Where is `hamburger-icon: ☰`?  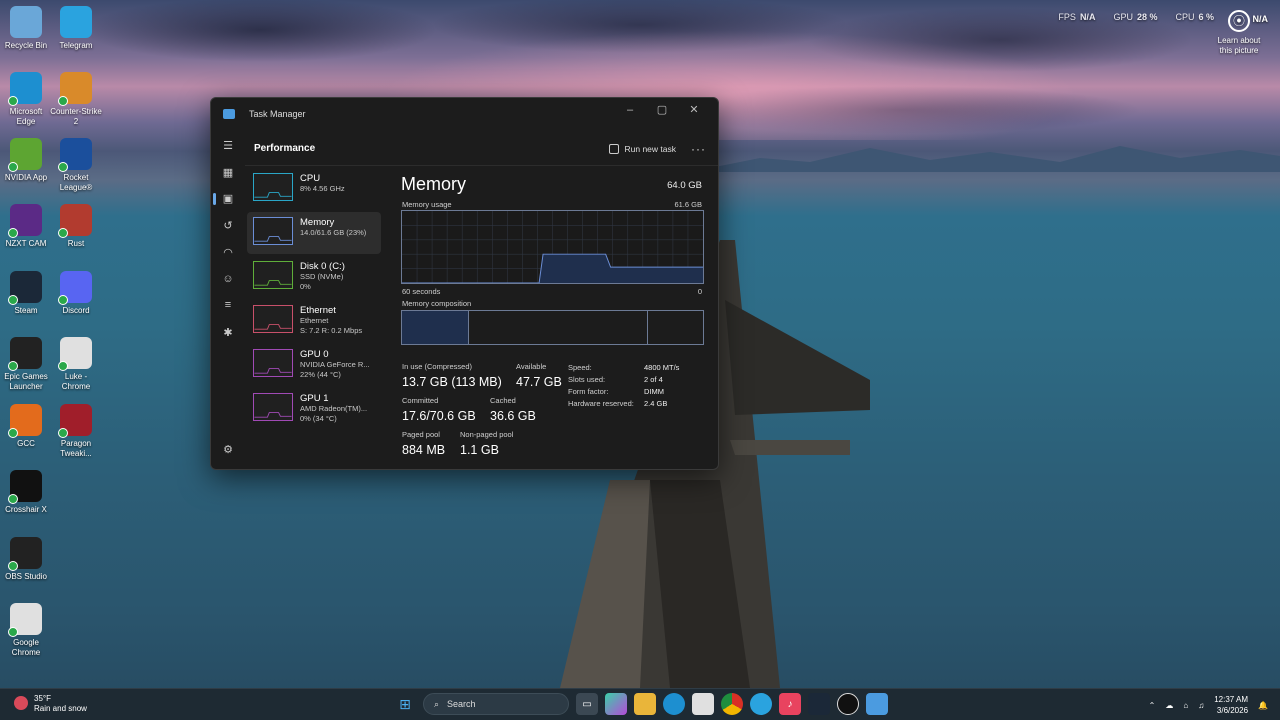
hamburger-icon: ☰ is located at coordinates (228, 145).